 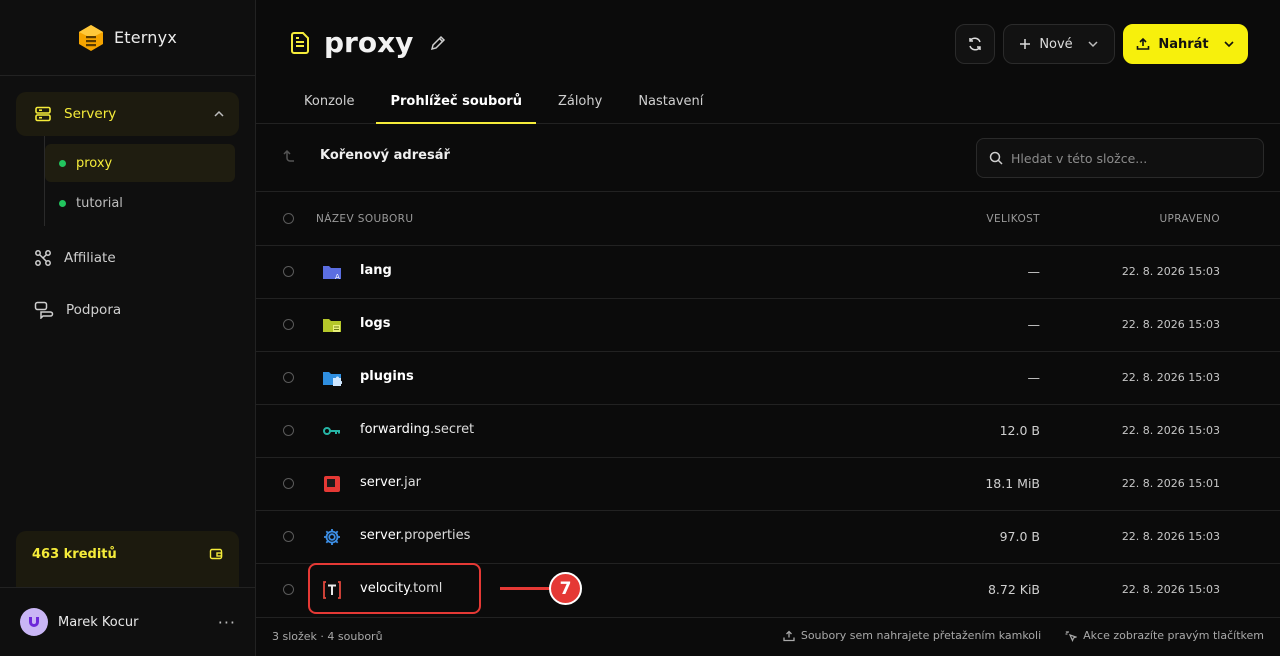 What do you see at coordinates (288, 218) in the screenshot?
I see `select-all-radio` at bounding box center [288, 218].